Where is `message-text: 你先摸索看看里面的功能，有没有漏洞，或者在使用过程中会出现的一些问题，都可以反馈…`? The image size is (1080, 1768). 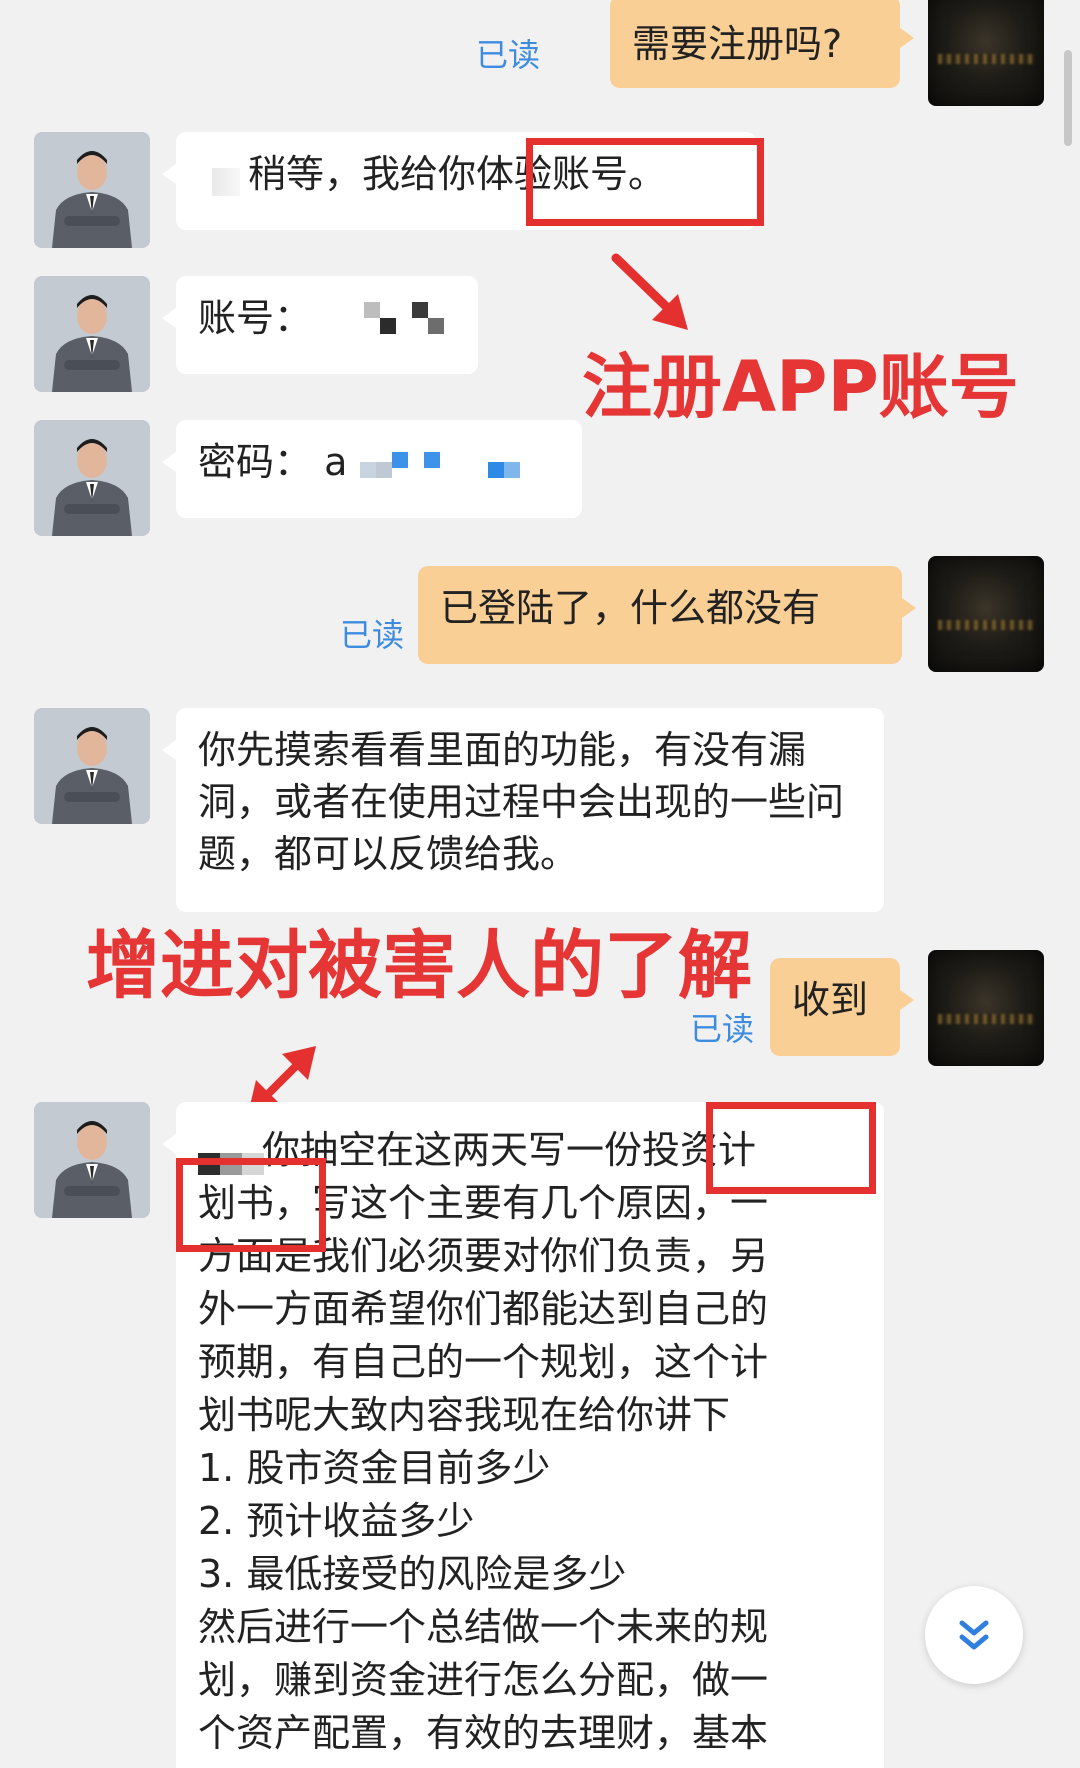 message-text: 你先摸索看看里面的功能，有没有漏洞，或者在使用过程中会出现的一些问题，都可以反馈… is located at coordinates (521, 802).